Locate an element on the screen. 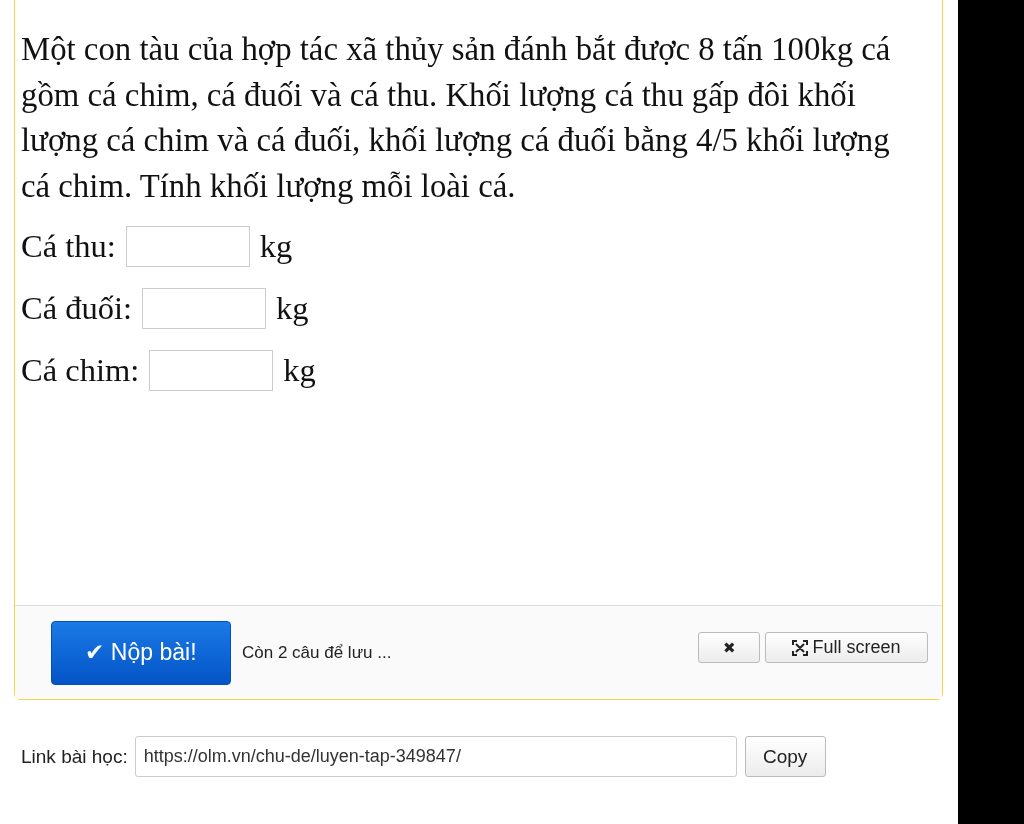  link-label: Link bài học: is located at coordinates (74, 756).